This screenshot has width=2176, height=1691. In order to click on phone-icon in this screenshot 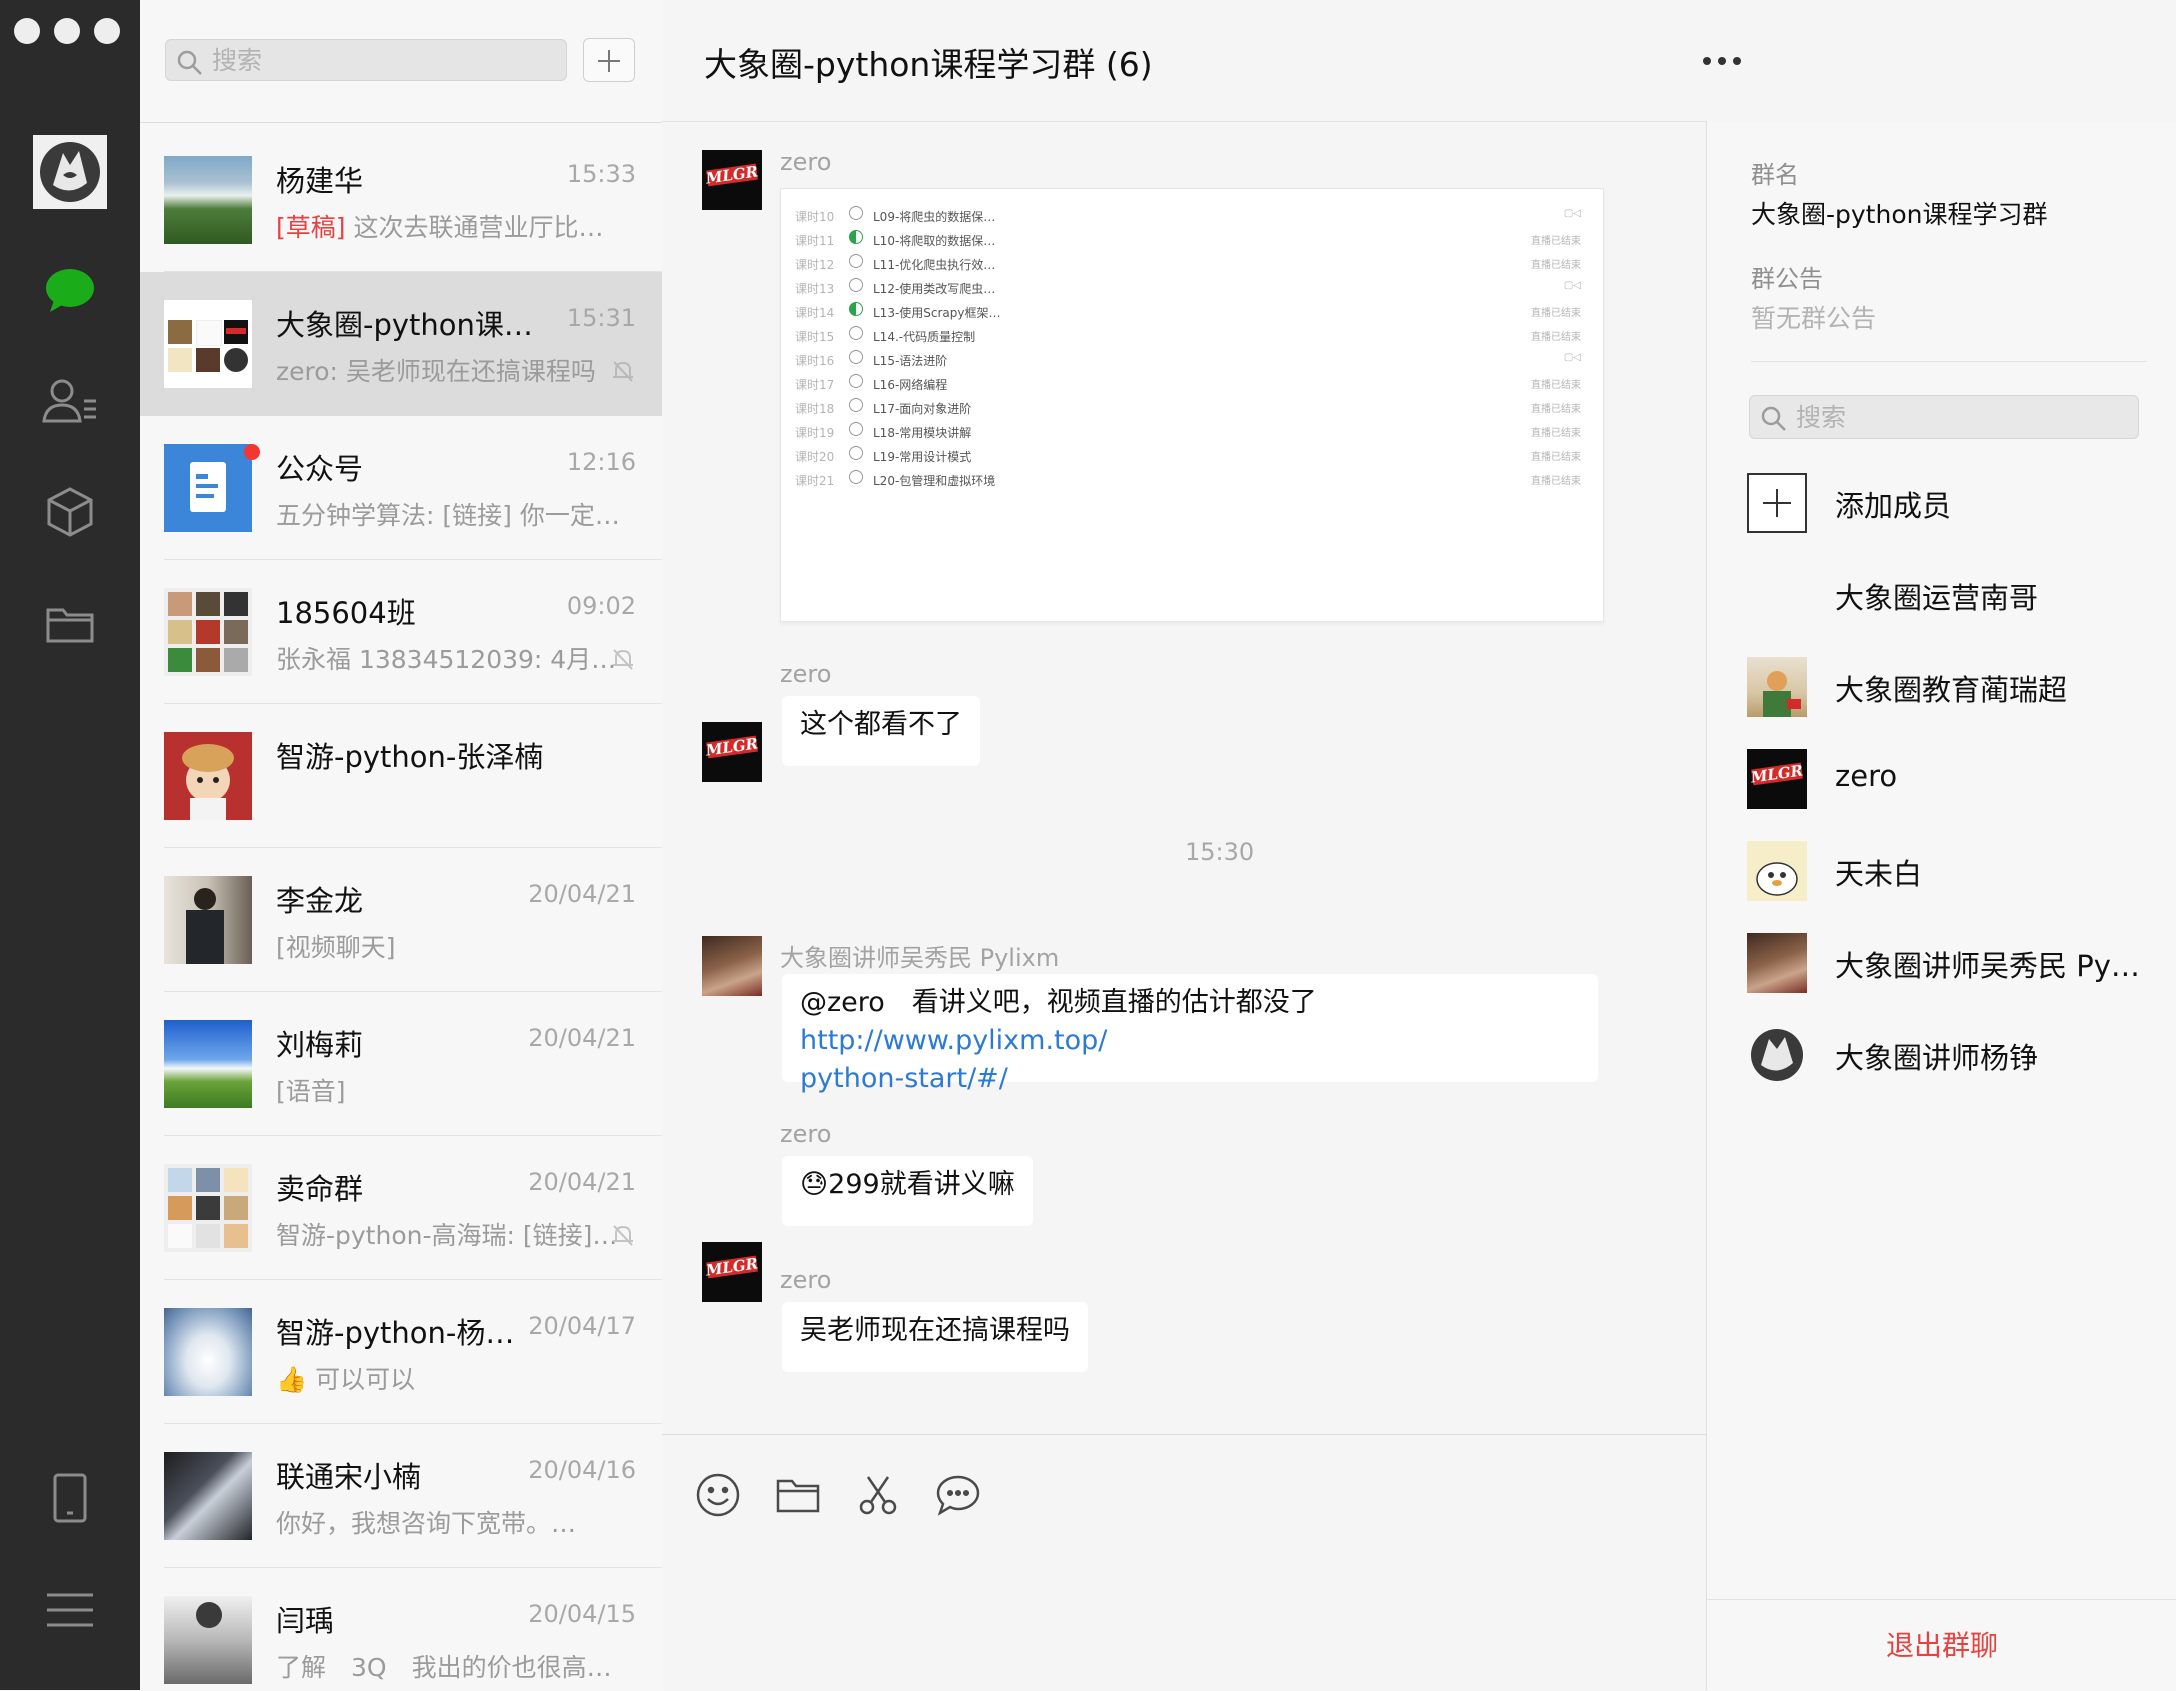, I will do `click(70, 1498)`.